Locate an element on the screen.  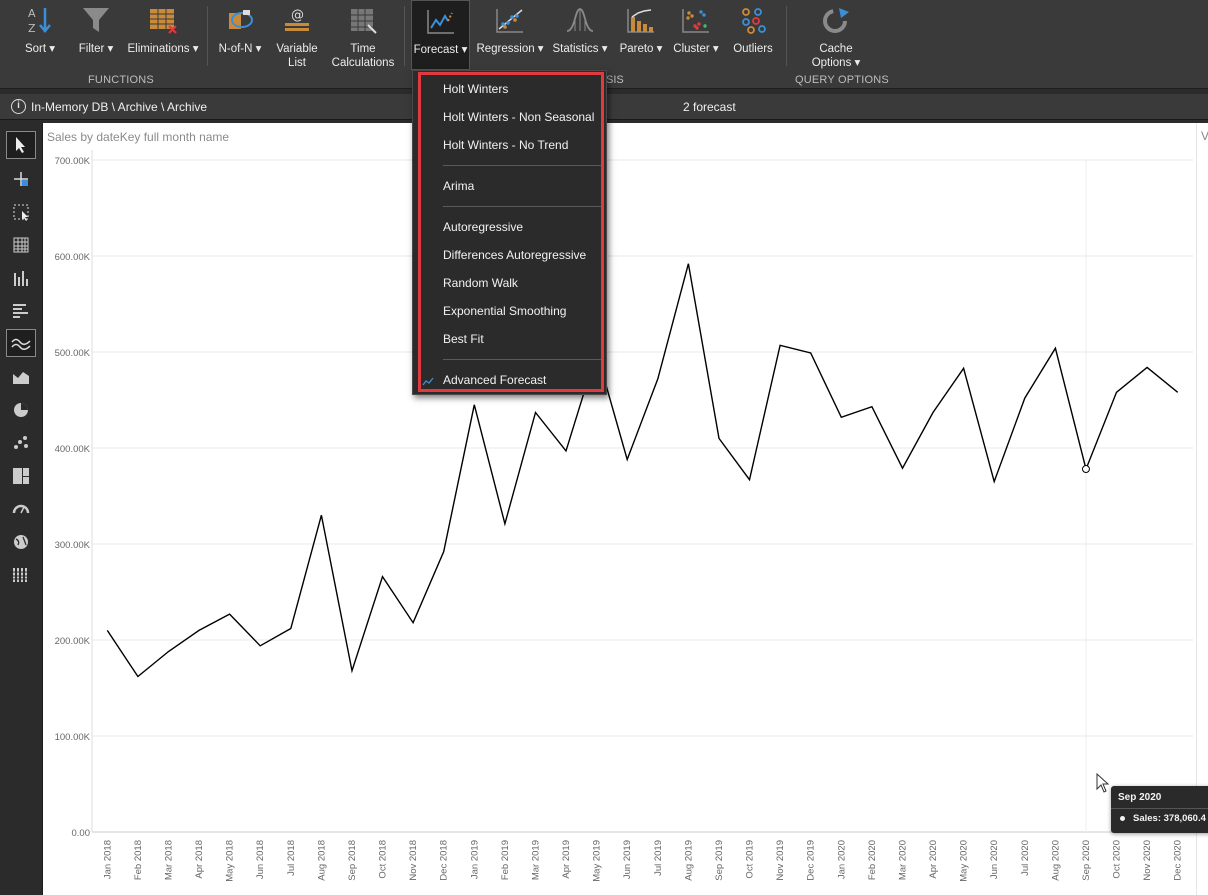
x-tick-label: Feb 2019 is located at coordinates (505, 860).